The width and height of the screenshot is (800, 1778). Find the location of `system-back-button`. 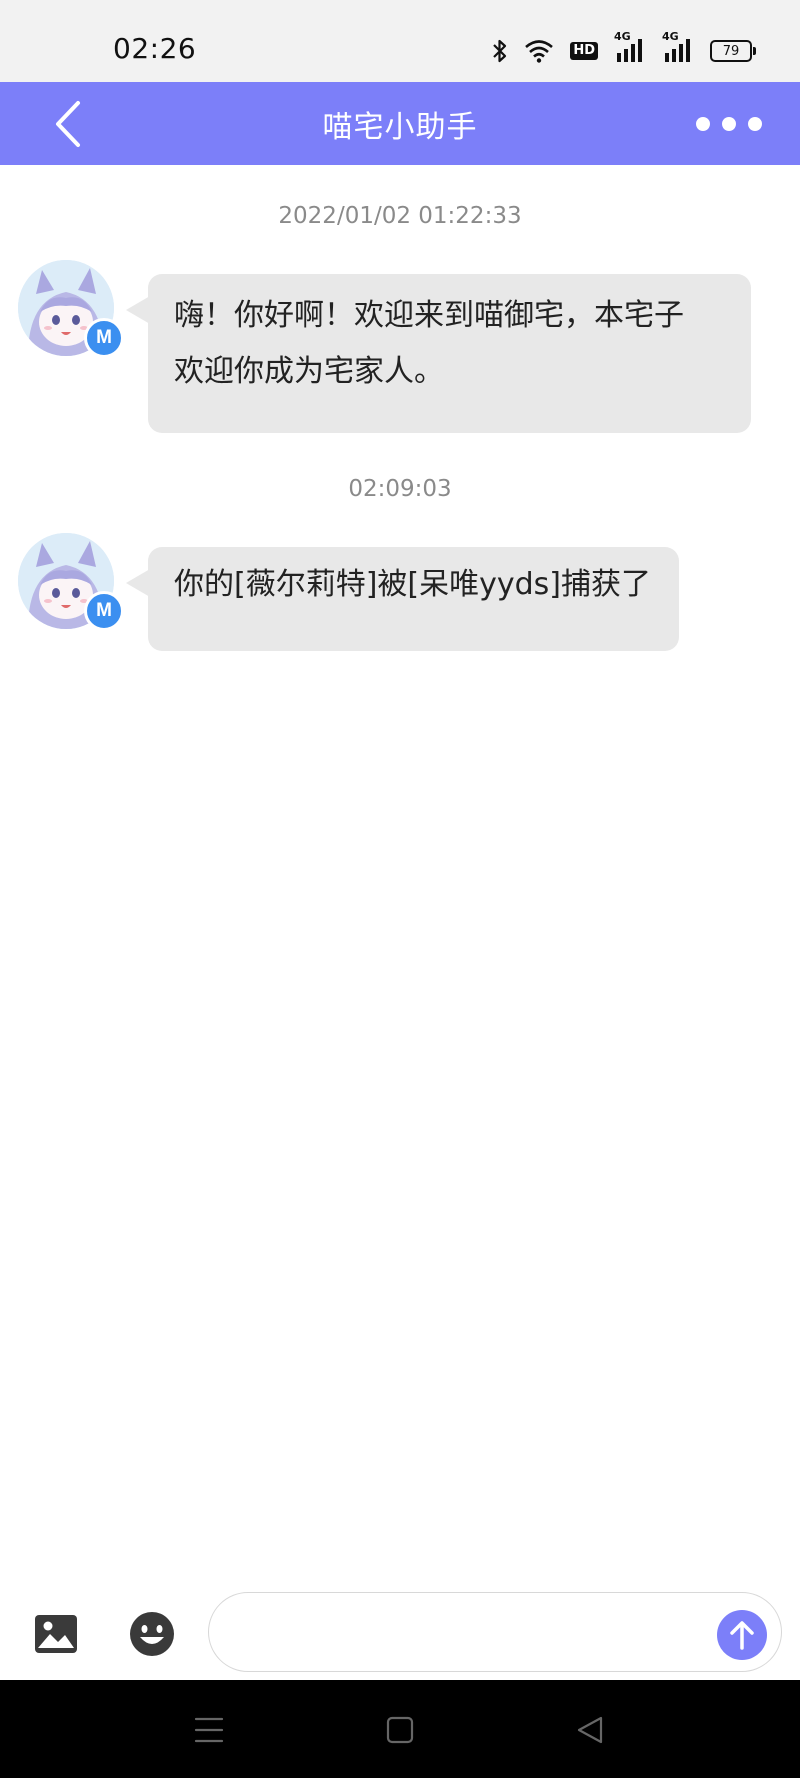

system-back-button is located at coordinates (590, 1730).